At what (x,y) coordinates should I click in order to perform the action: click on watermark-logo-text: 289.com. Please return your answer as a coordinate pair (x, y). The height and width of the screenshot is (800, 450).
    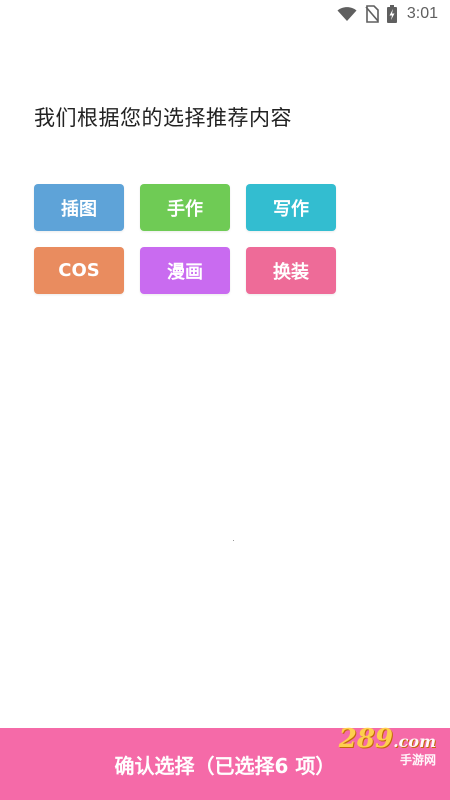
    Looking at the image, I should click on (387, 739).